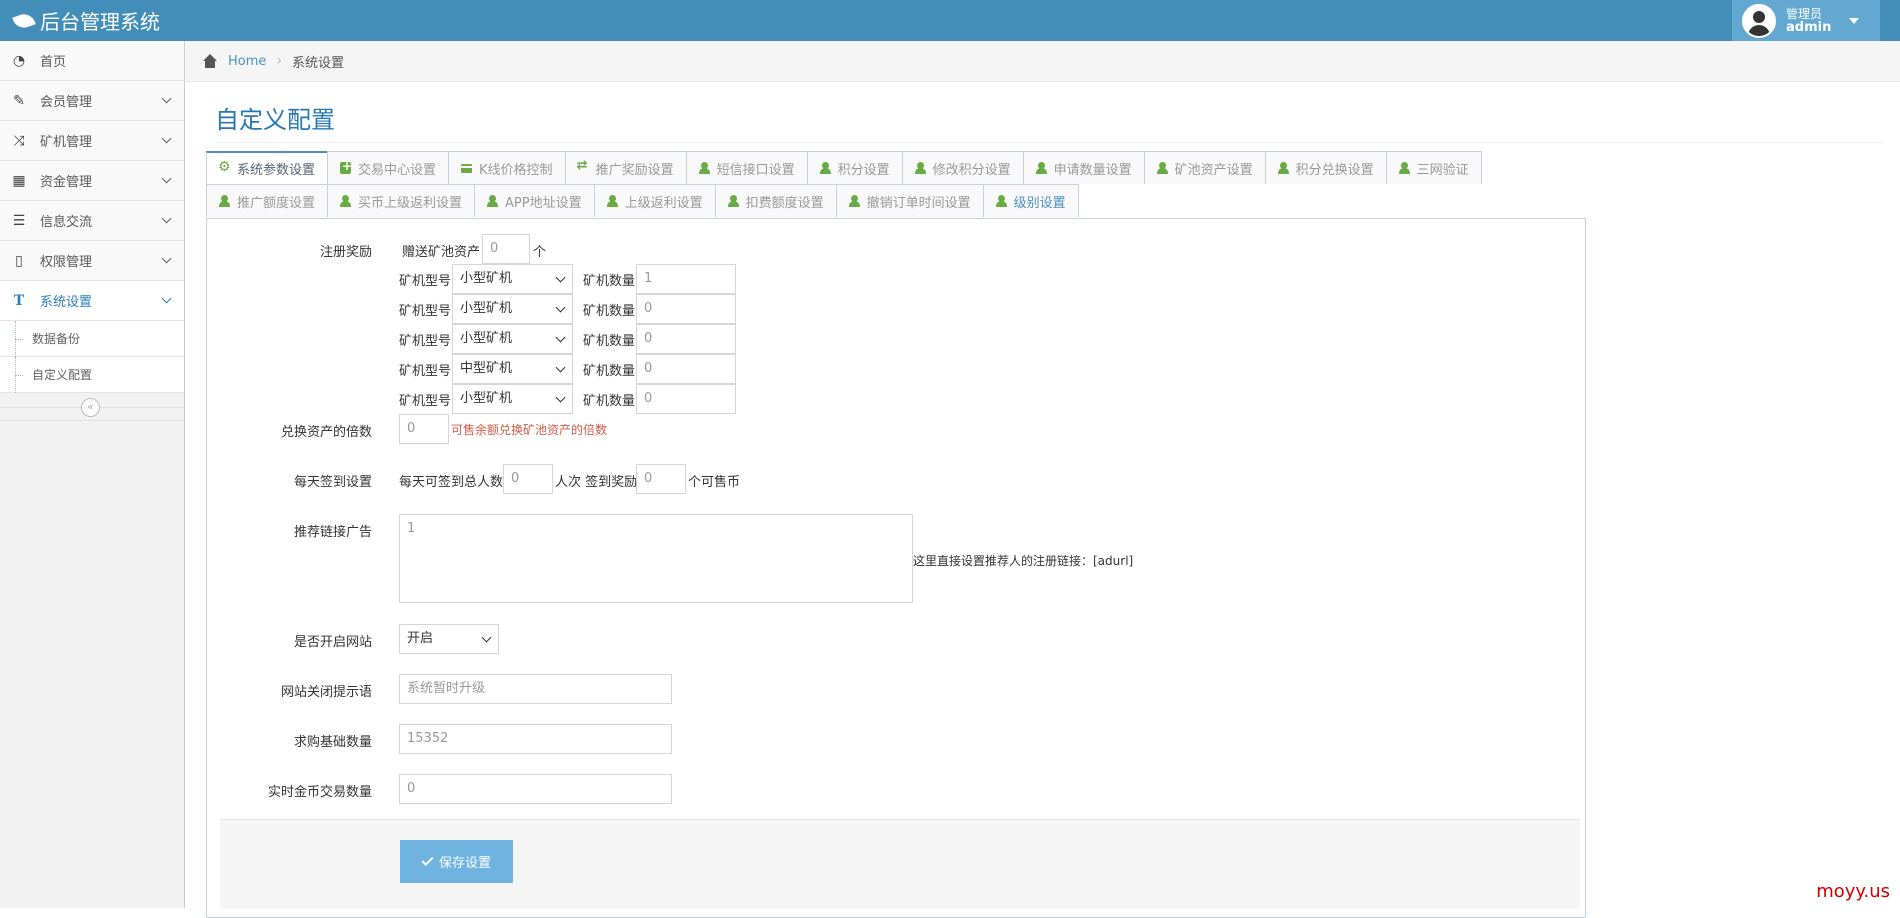 This screenshot has width=1900, height=918. I want to click on exchange-multiple-input: 0, so click(424, 429).